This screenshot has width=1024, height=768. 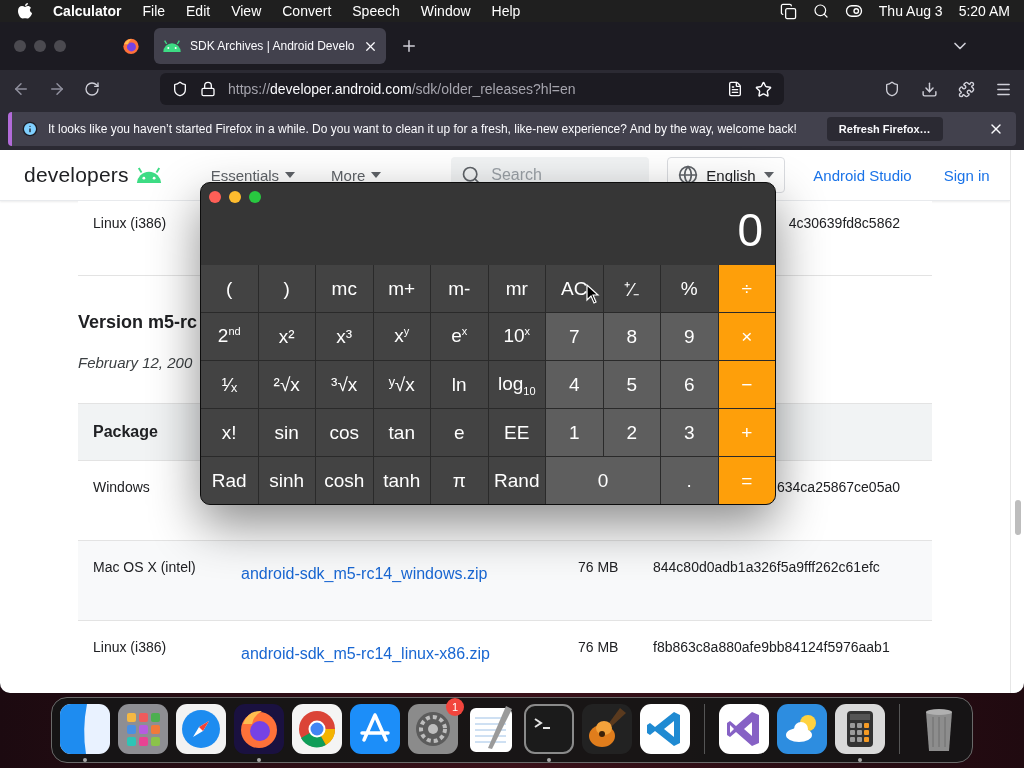 What do you see at coordinates (376, 11) in the screenshot?
I see `menu-item: Speech` at bounding box center [376, 11].